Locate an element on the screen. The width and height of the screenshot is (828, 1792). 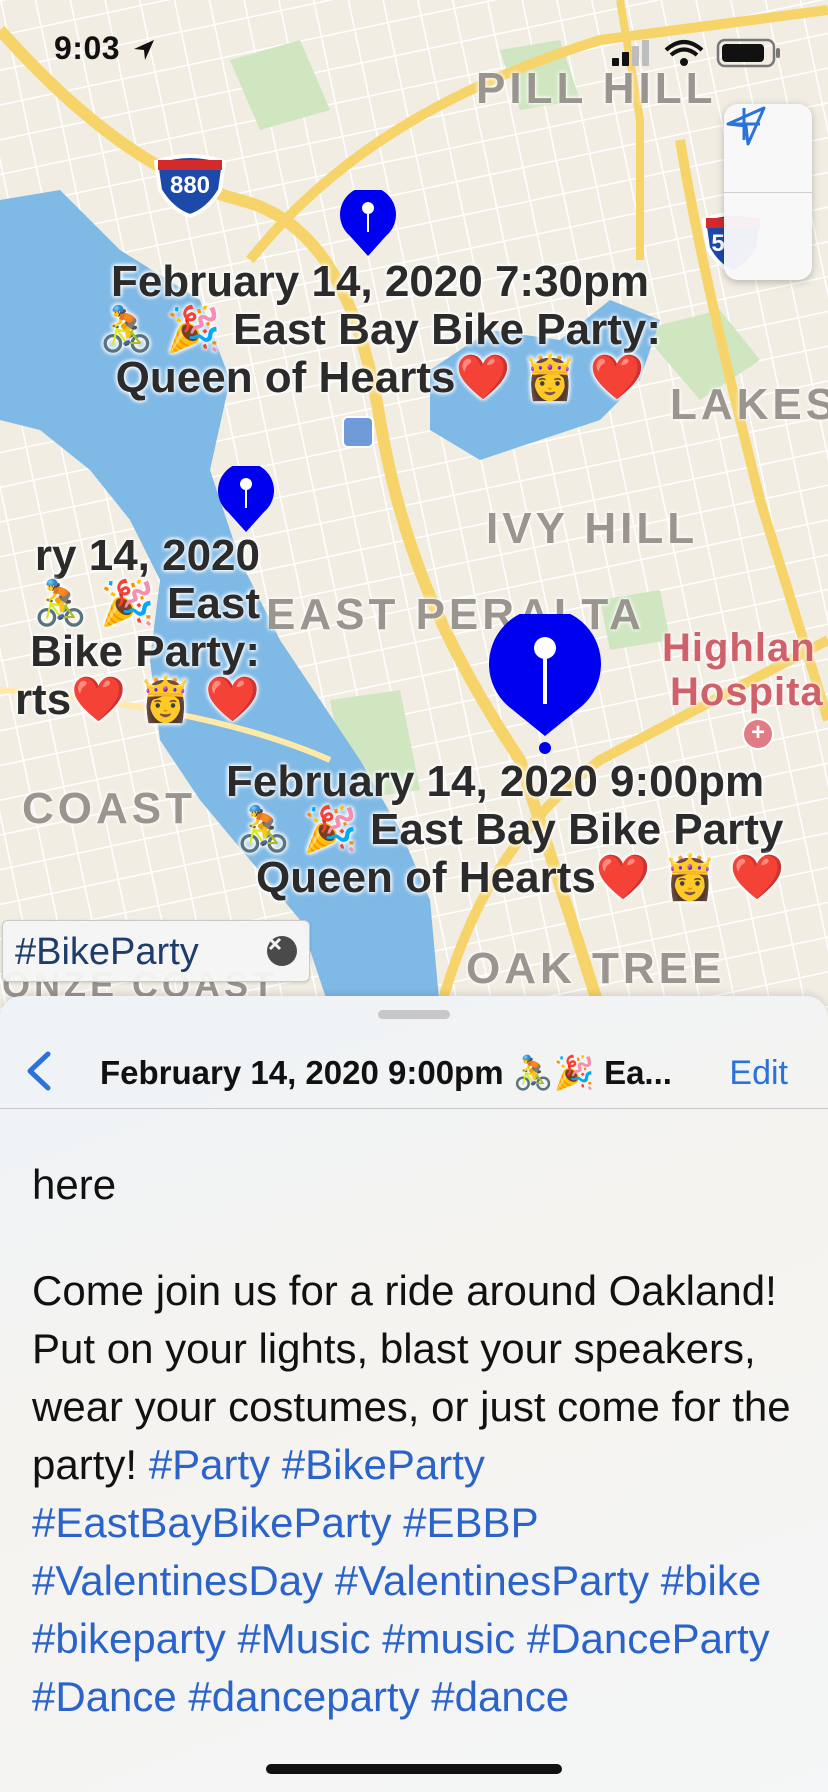
area-label-highland: Highlan is located at coordinates (739, 648).